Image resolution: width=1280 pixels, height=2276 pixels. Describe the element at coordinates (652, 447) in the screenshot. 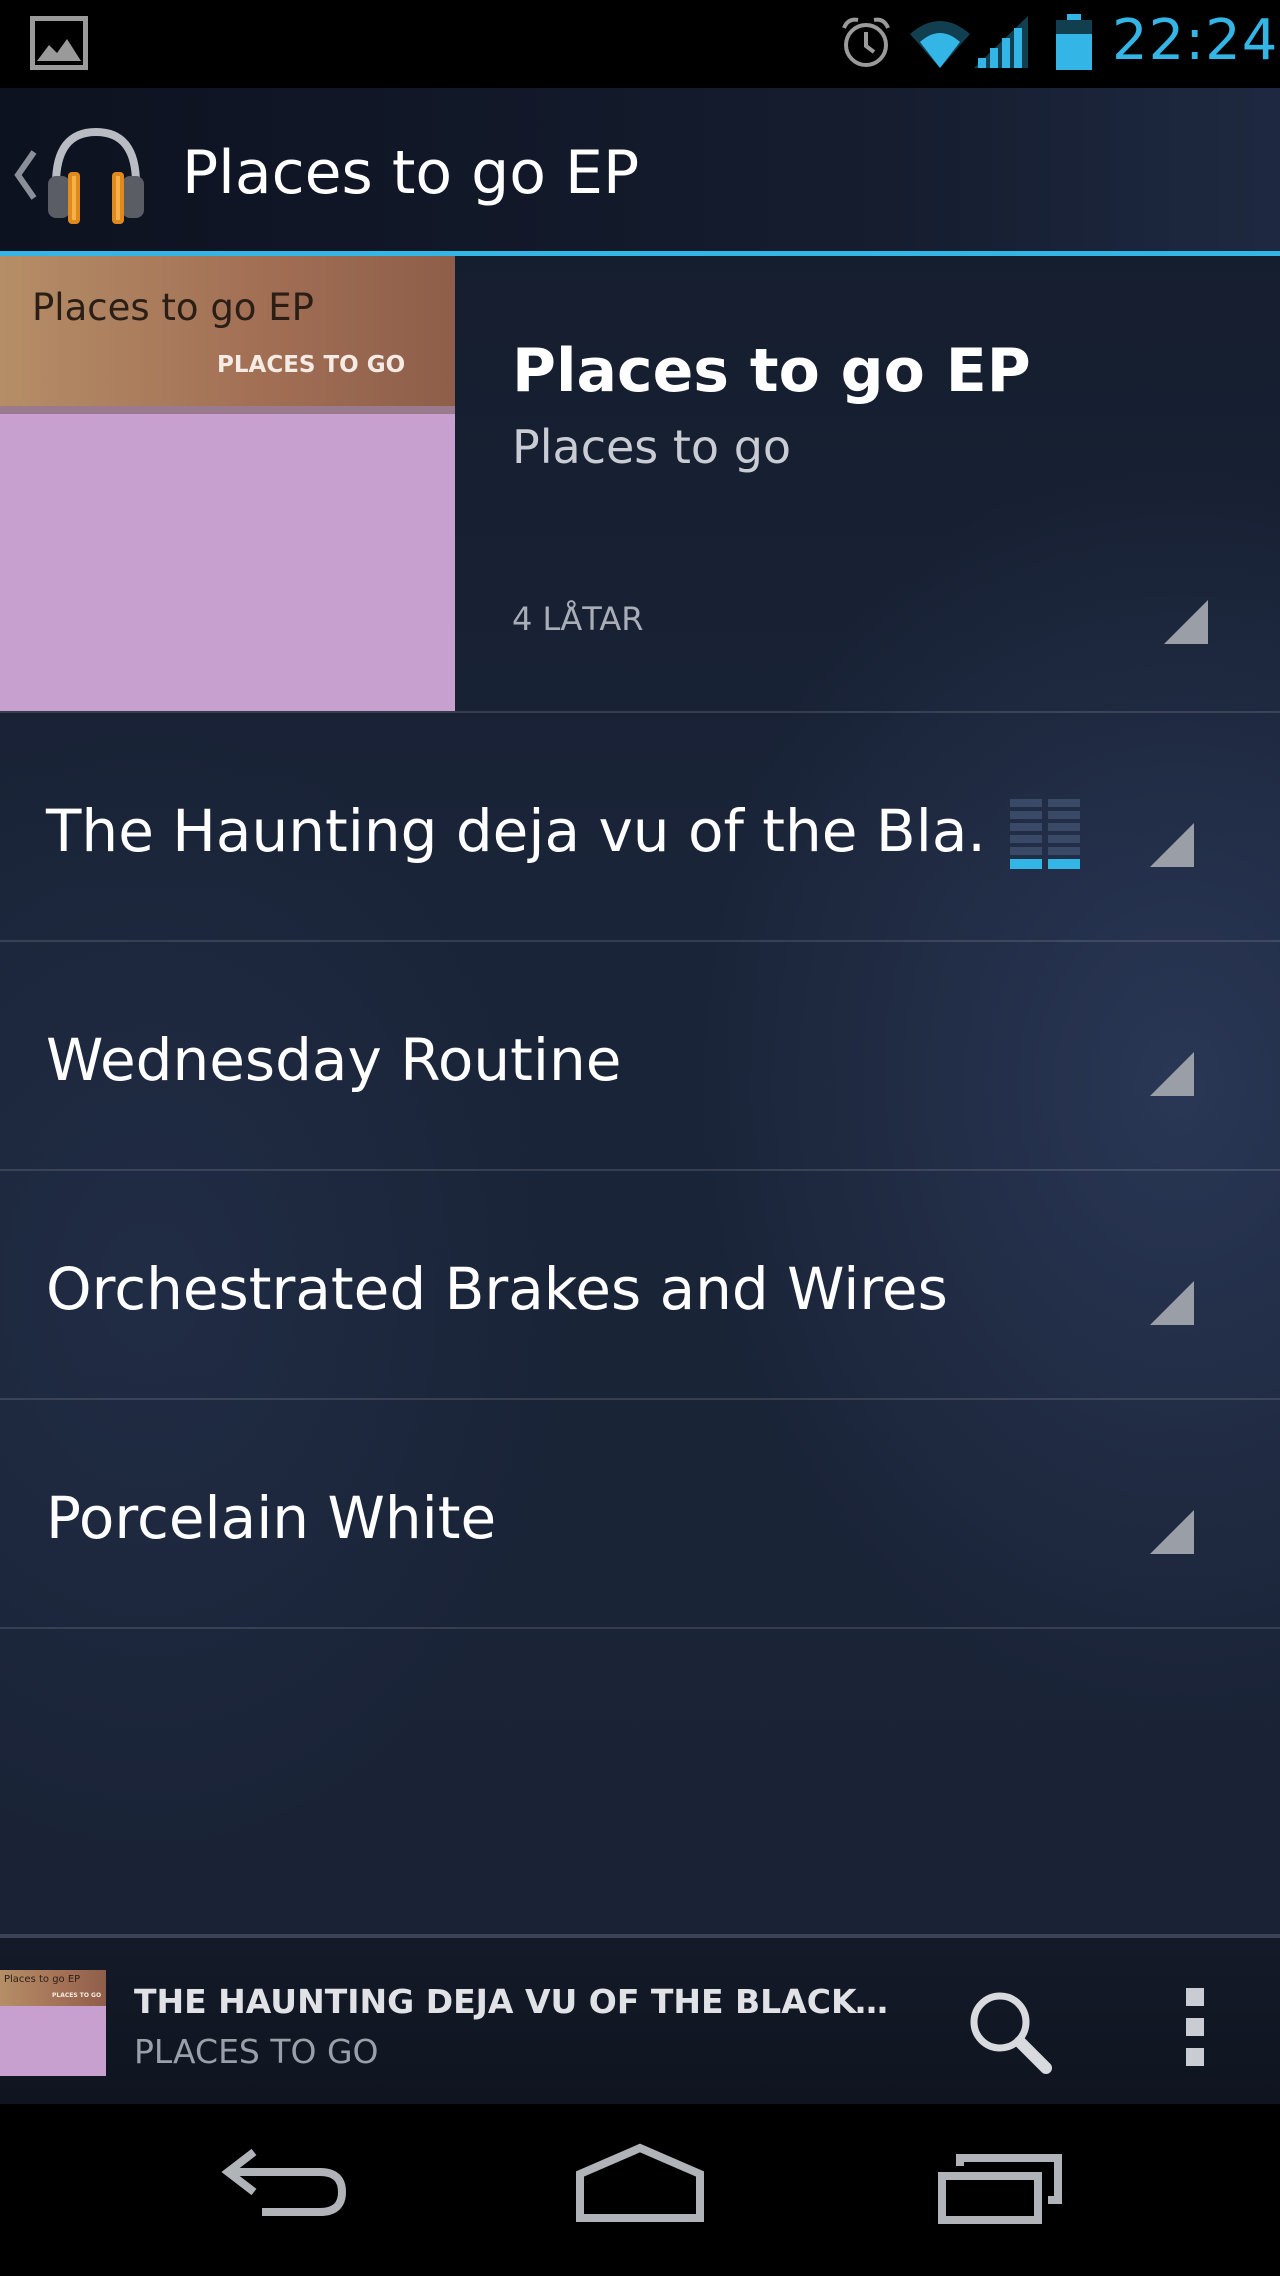

I see `album-artist: Places to go` at that location.